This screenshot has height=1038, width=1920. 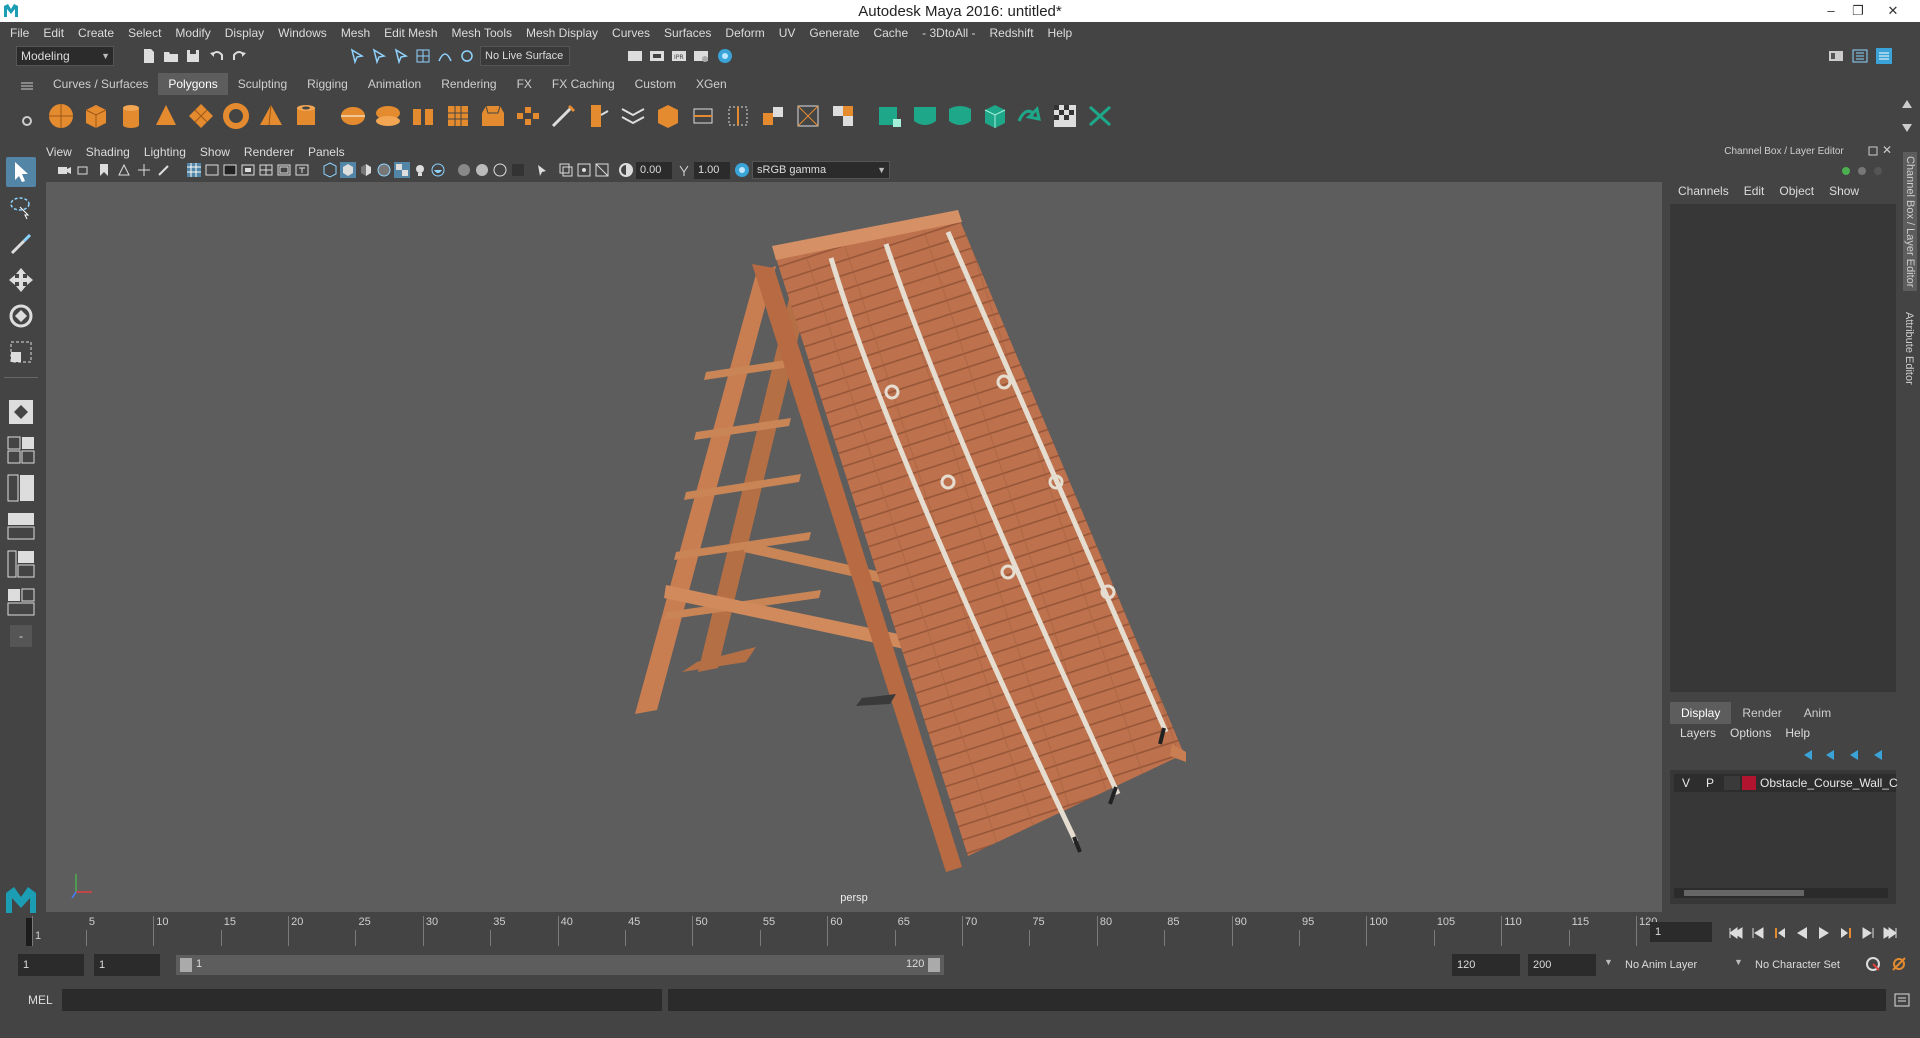 I want to click on auto-key-icon, so click(x=1873, y=964).